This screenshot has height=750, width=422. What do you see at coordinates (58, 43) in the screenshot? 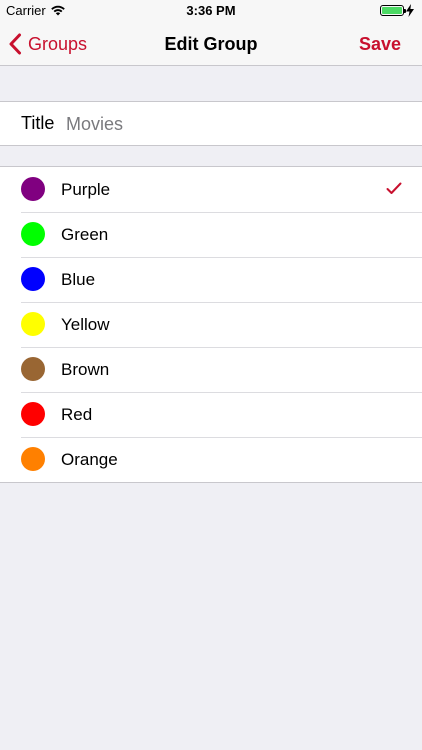
I see `back-button-label: Groups` at bounding box center [58, 43].